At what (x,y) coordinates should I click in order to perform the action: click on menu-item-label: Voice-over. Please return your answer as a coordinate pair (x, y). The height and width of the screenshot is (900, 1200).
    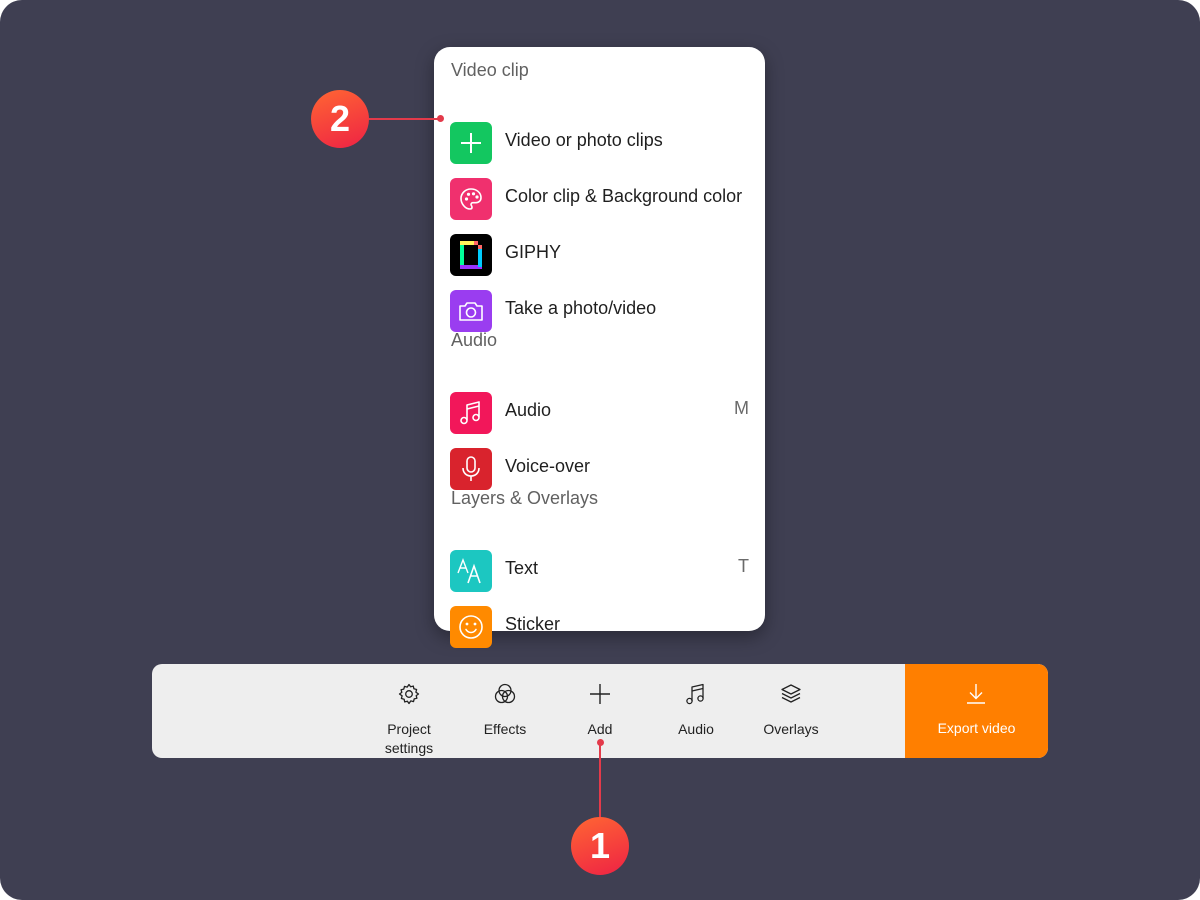
    Looking at the image, I should click on (548, 466).